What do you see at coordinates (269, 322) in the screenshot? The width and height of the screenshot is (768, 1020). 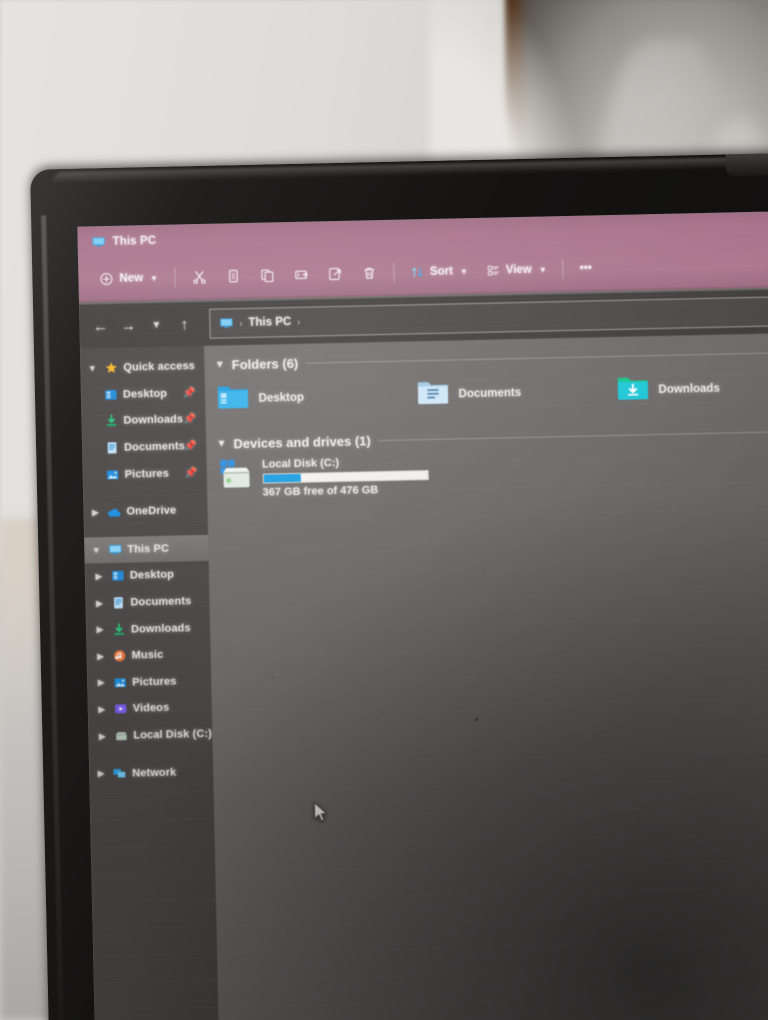 I see `breadcrumb-segment-this-pc: This PC` at bounding box center [269, 322].